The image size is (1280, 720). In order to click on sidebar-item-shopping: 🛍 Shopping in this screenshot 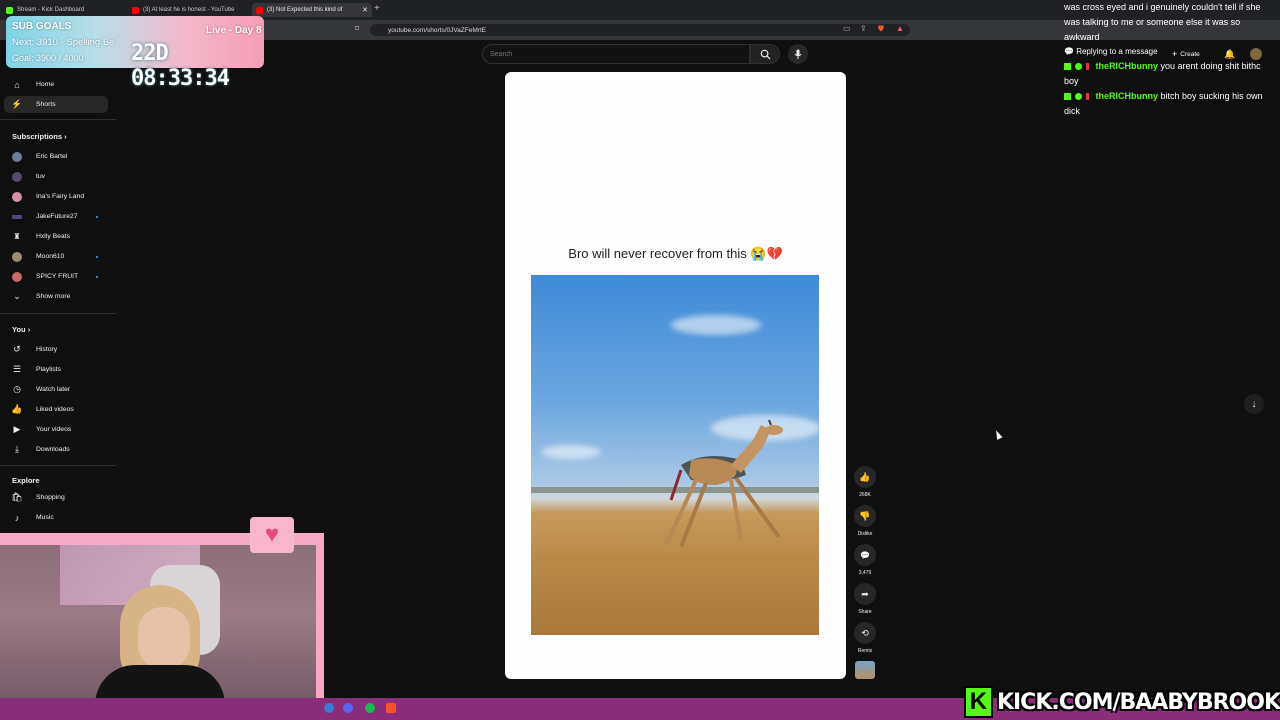, I will do `click(56, 497)`.